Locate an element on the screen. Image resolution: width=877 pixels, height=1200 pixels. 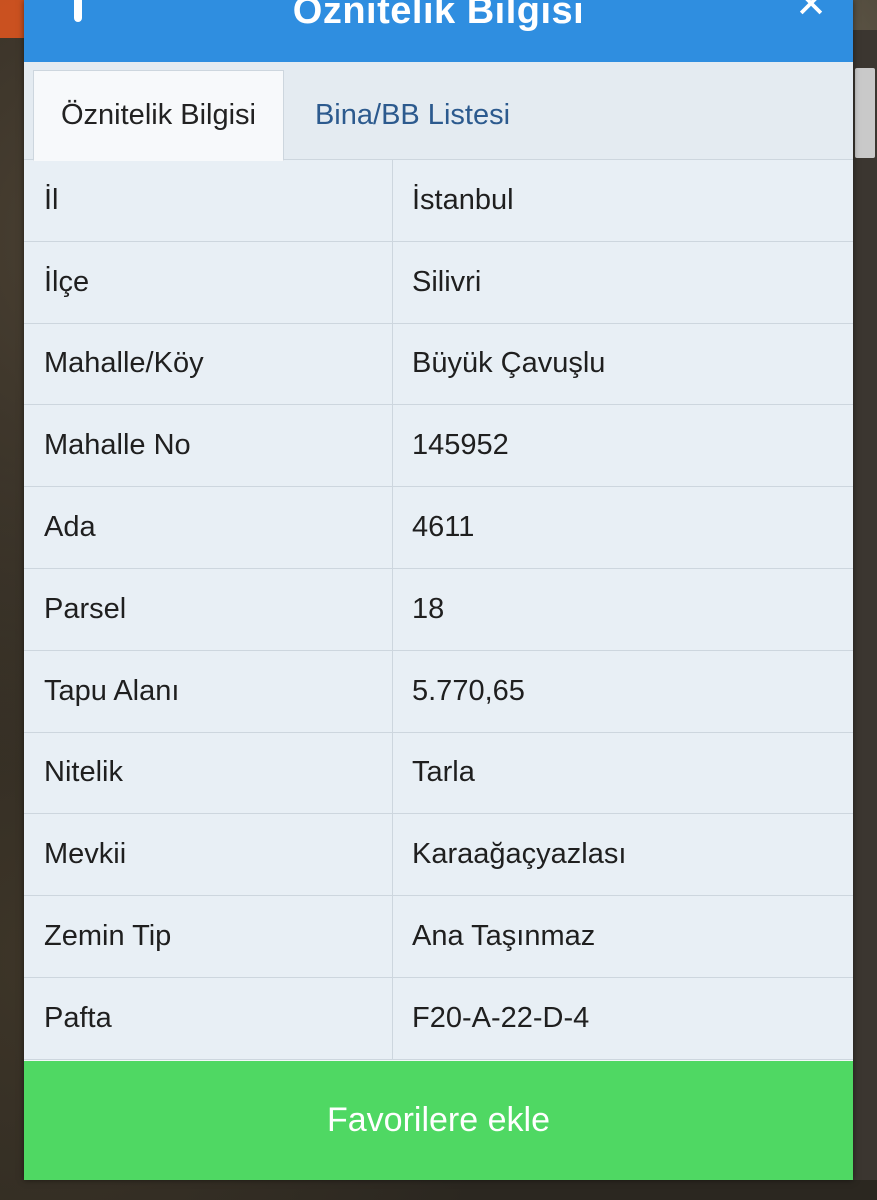
row-value: F20-A-22-D-4 is located at coordinates (501, 1017).